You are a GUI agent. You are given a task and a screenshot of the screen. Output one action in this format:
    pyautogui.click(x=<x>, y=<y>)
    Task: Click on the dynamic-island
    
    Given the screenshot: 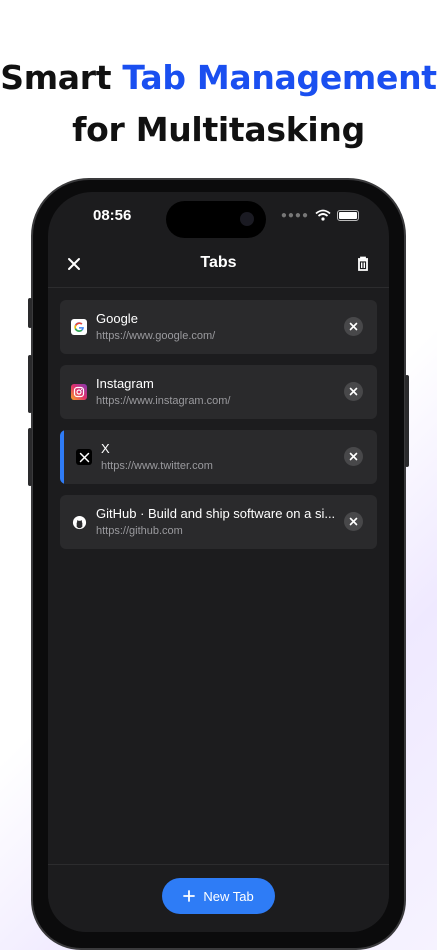 What is the action you would take?
    pyautogui.click(x=216, y=219)
    